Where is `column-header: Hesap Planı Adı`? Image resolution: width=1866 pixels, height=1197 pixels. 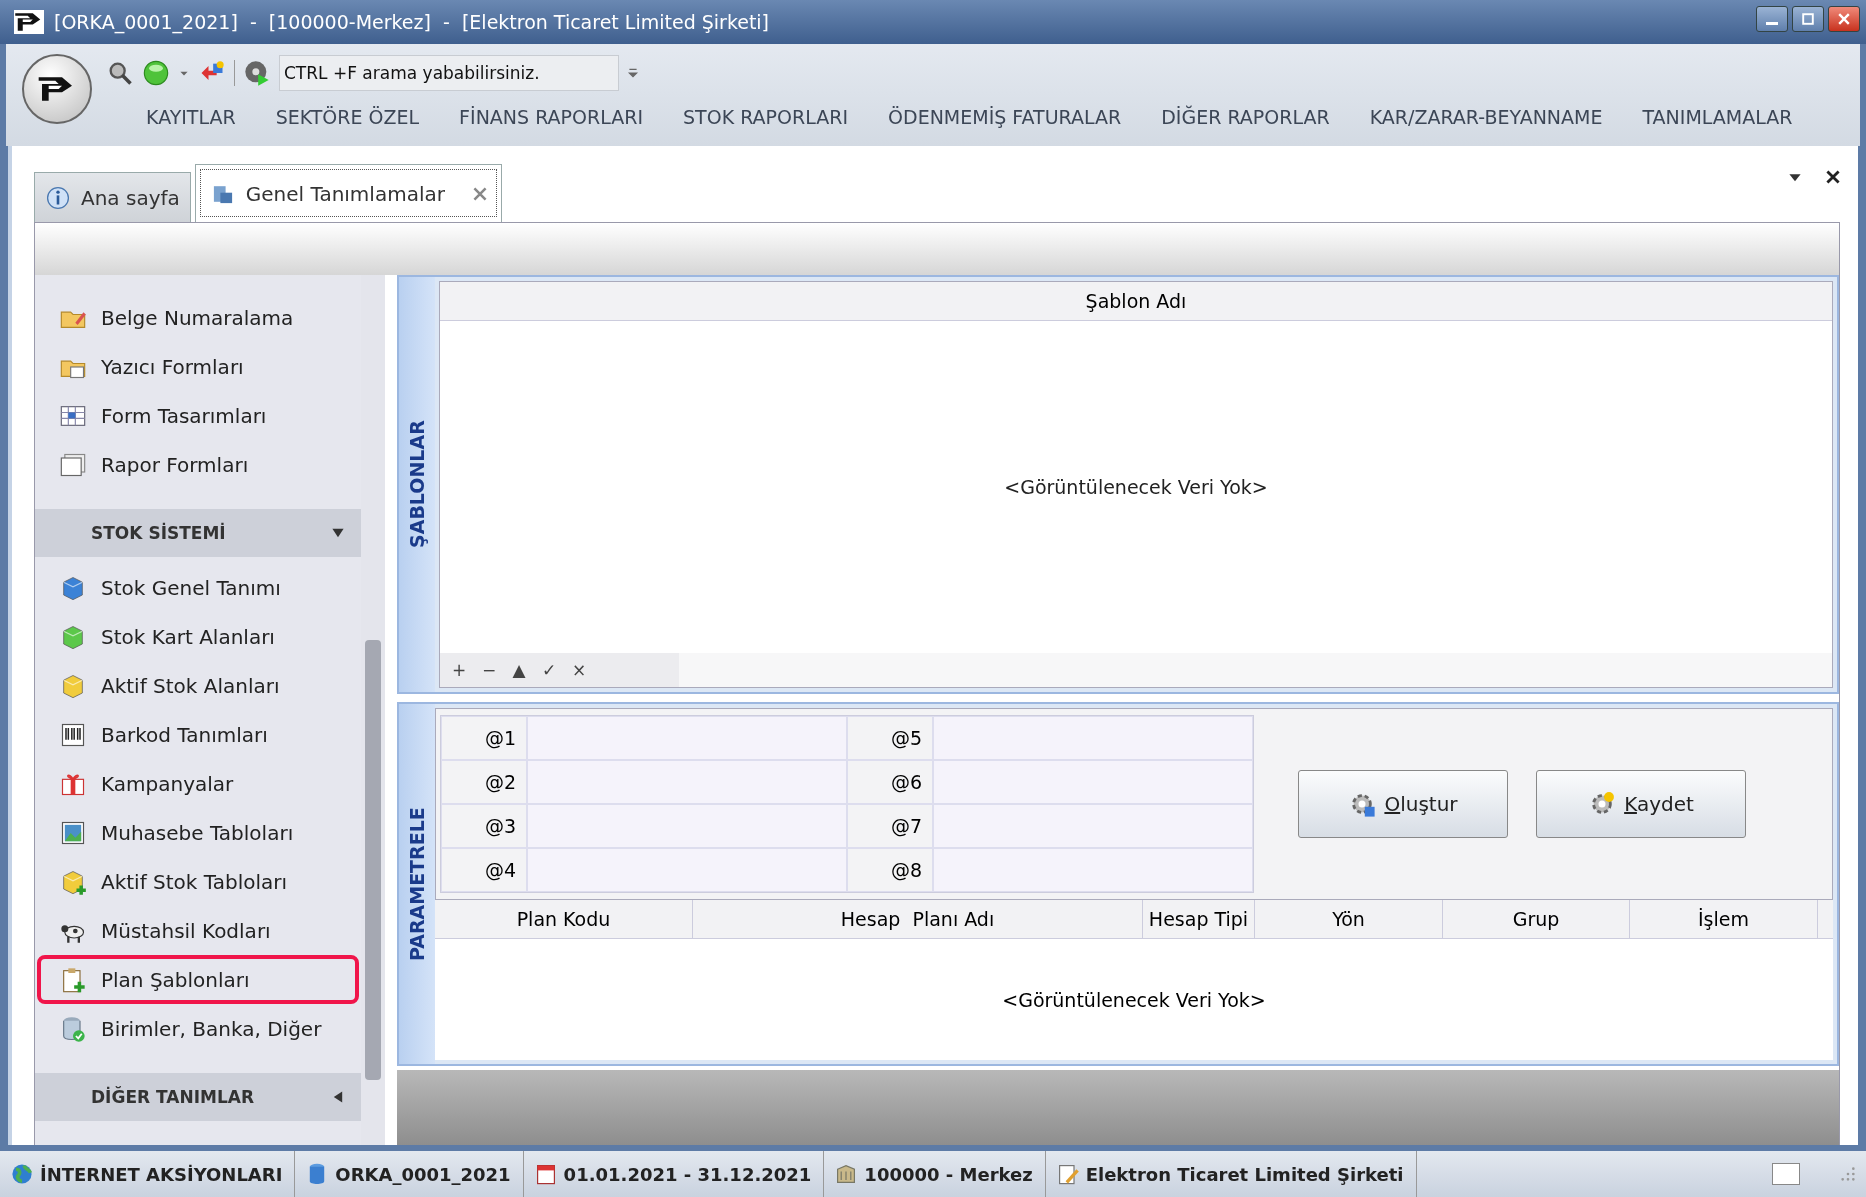
column-header: Hesap Planı Adı is located at coordinates (918, 919).